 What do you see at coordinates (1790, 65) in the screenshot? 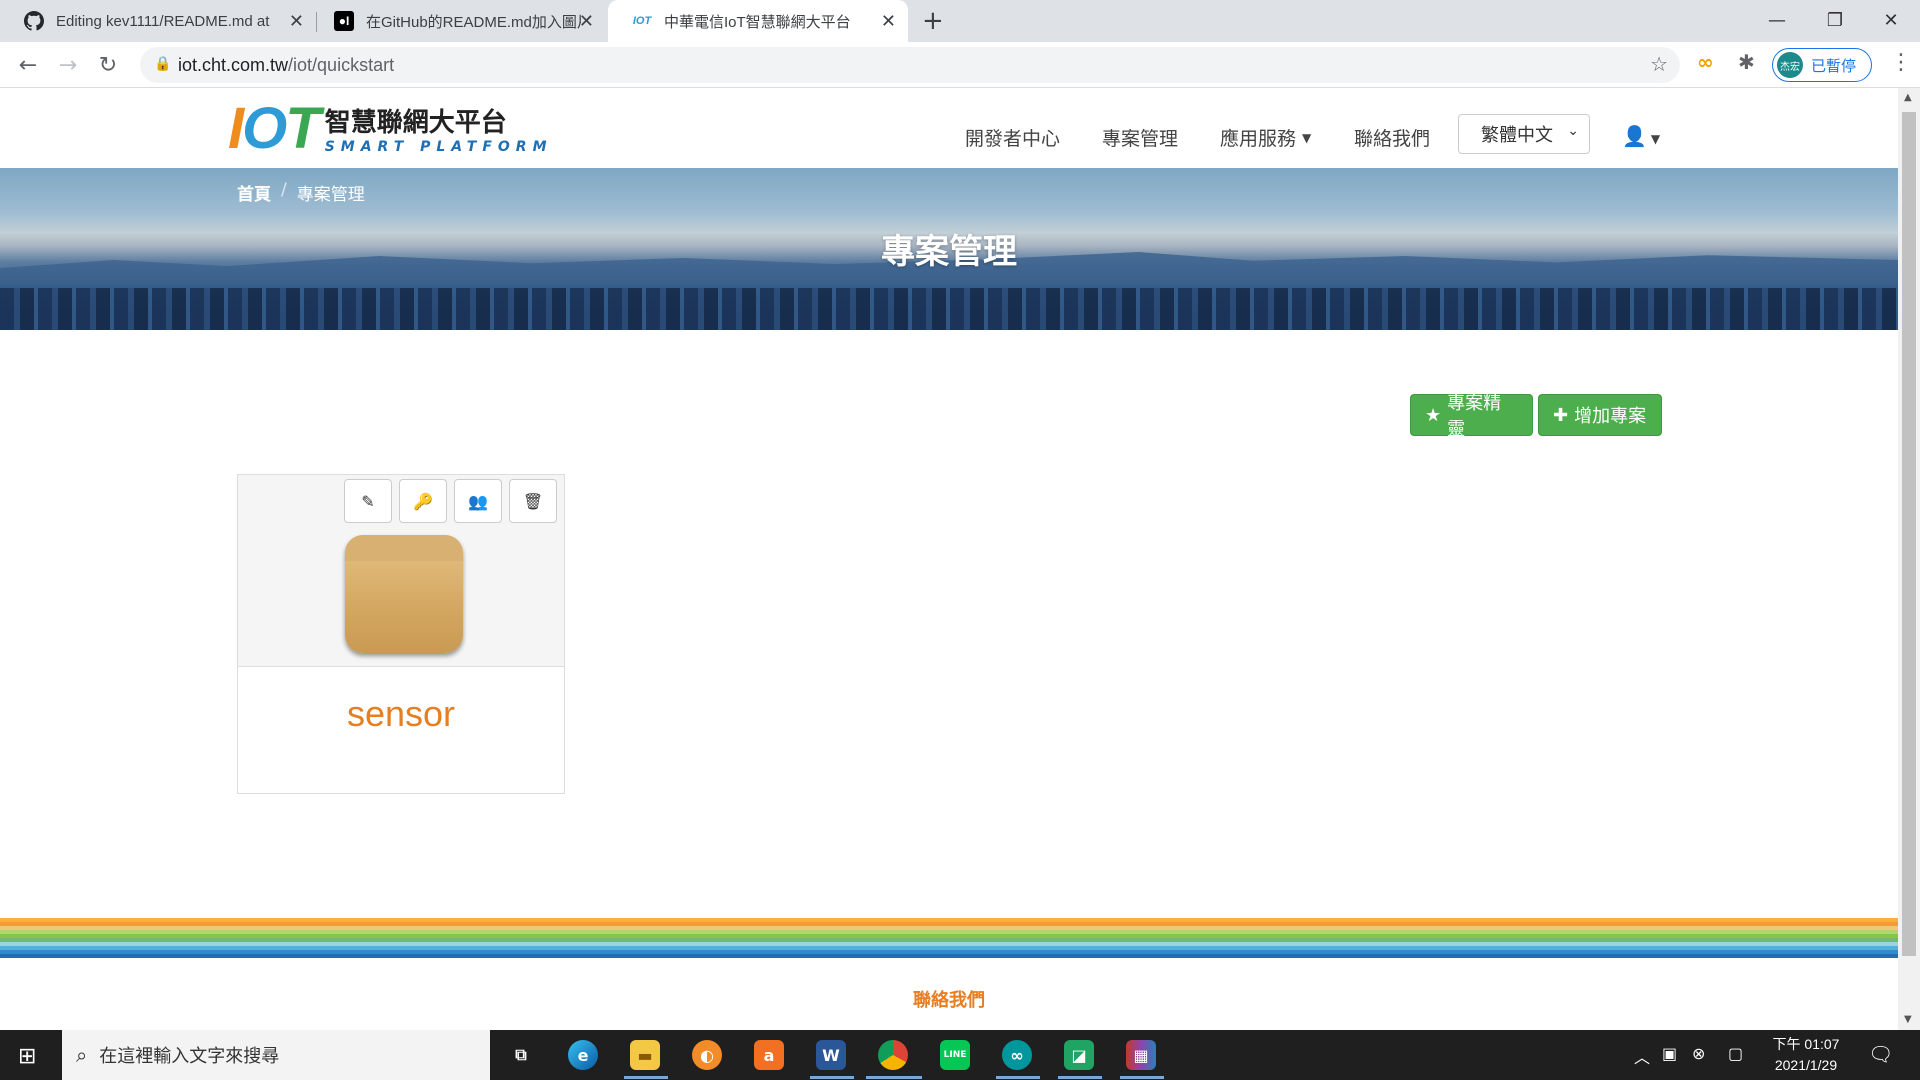
I see `avatar: 杰宏` at bounding box center [1790, 65].